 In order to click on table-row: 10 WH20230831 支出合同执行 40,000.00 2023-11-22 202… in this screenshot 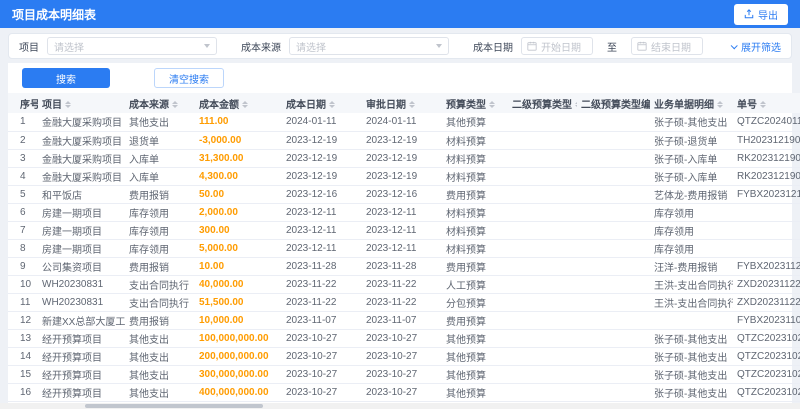, I will do `click(404, 284)`.